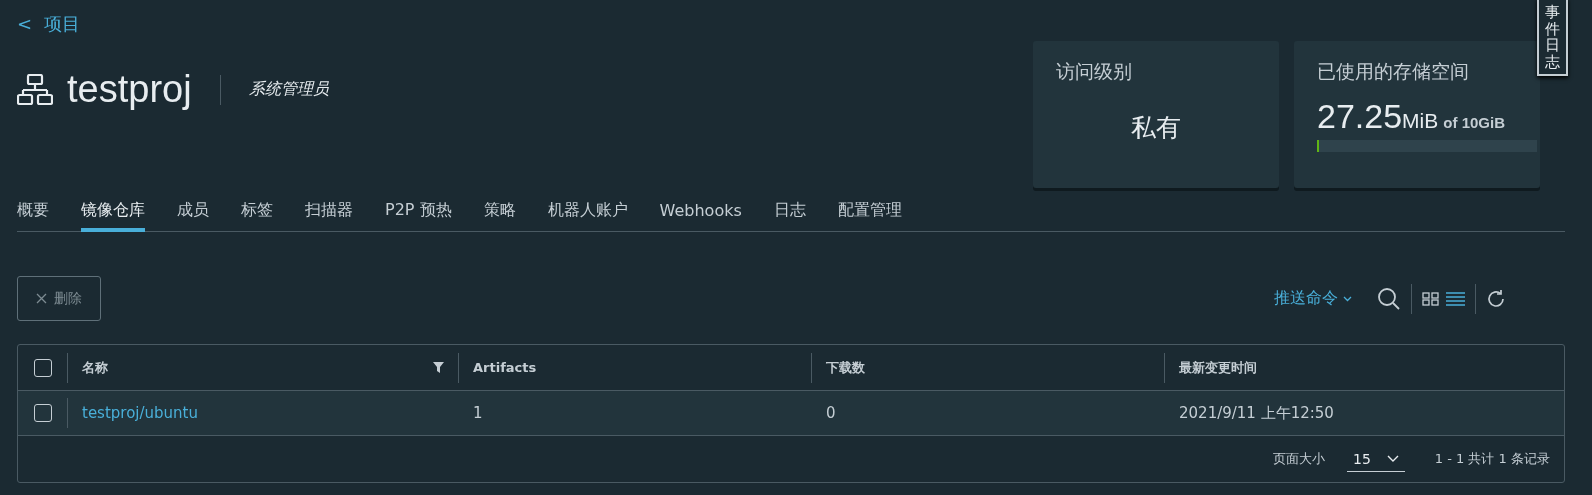  I want to click on back-link: < 项目, so click(173, 24).